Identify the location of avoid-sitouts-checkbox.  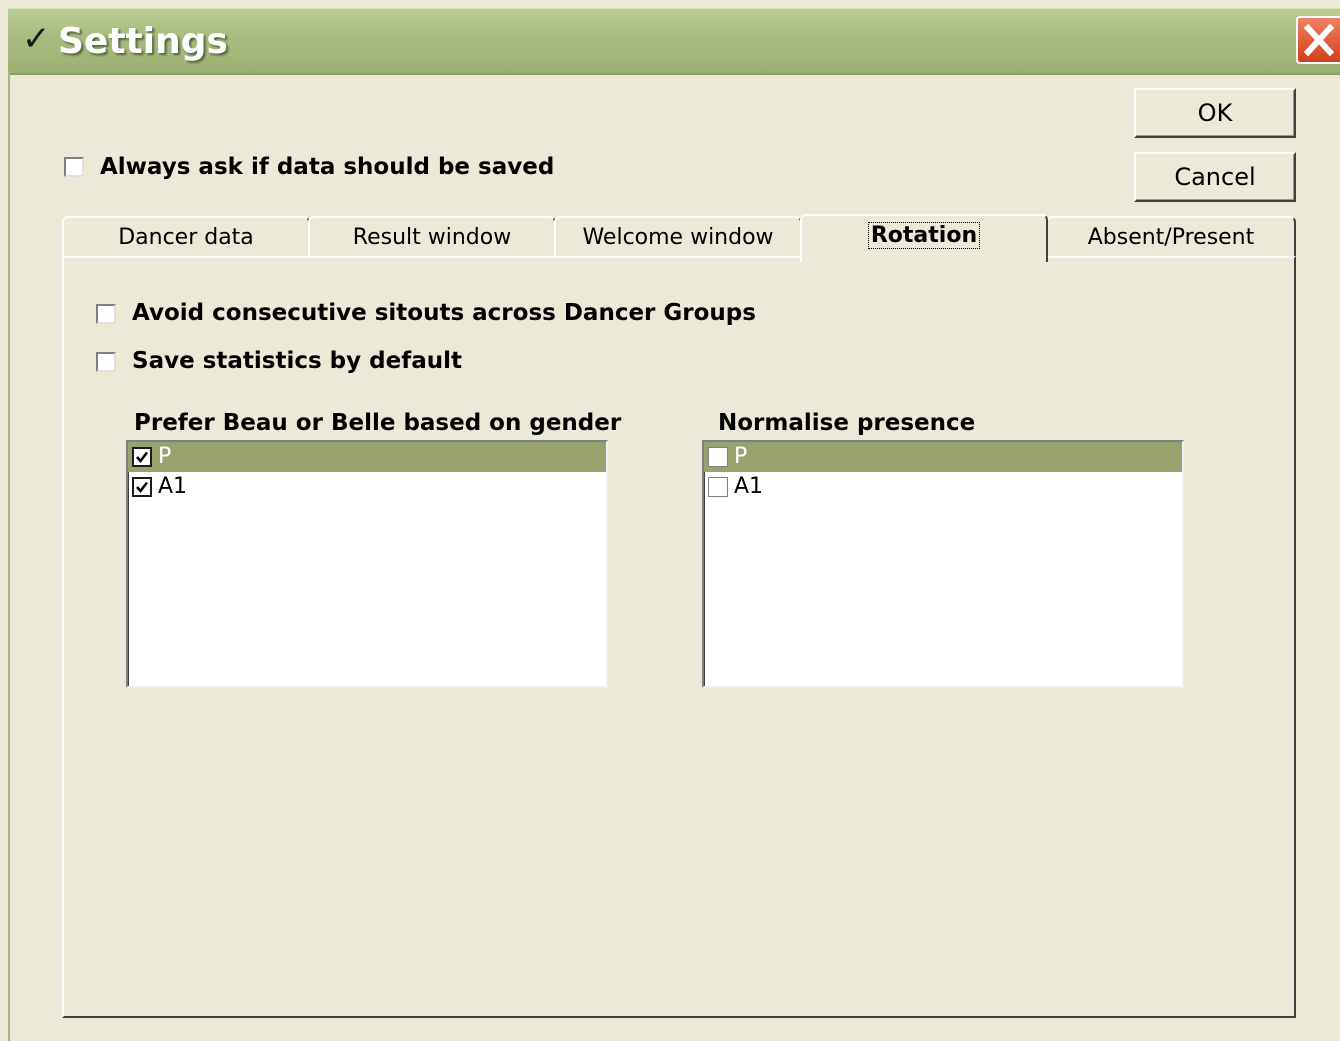
(106, 314).